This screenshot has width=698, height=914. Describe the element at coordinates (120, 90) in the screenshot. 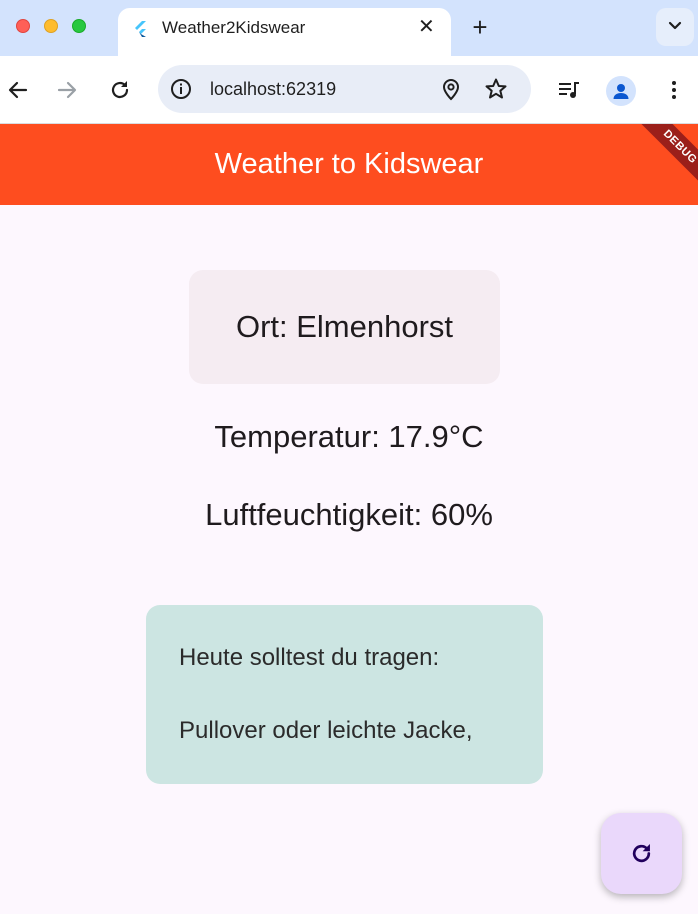

I see `reload-icon` at that location.